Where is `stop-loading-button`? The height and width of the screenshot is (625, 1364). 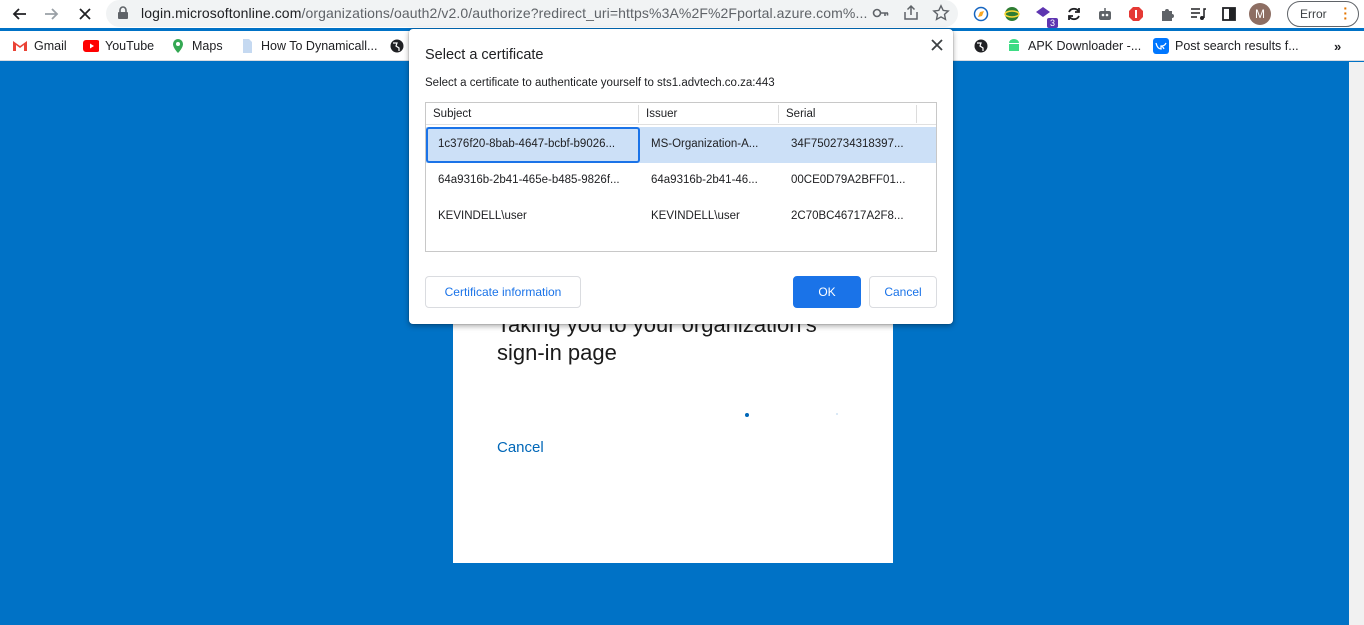 stop-loading-button is located at coordinates (85, 14).